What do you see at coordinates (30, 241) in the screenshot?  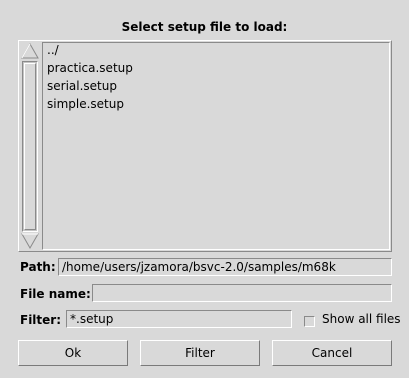 I see `scroll-down-arrow-icon` at bounding box center [30, 241].